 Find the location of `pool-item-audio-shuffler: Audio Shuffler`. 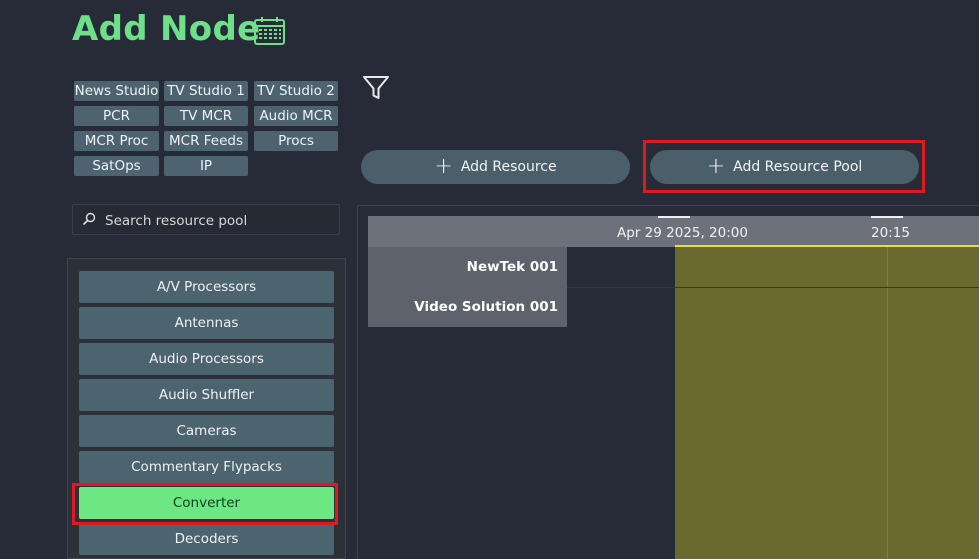

pool-item-audio-shuffler: Audio Shuffler is located at coordinates (206, 395).